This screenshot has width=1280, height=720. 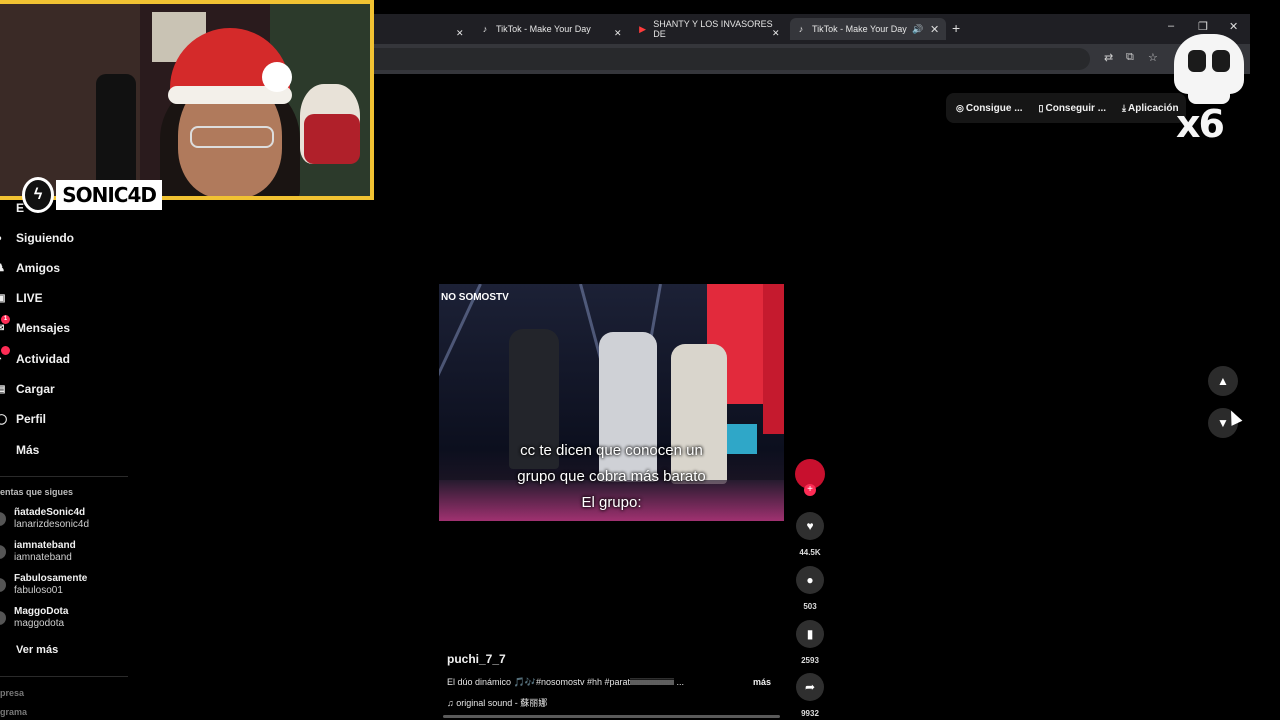 I want to click on following-account: MaggoDota maggodota, so click(x=65, y=619).